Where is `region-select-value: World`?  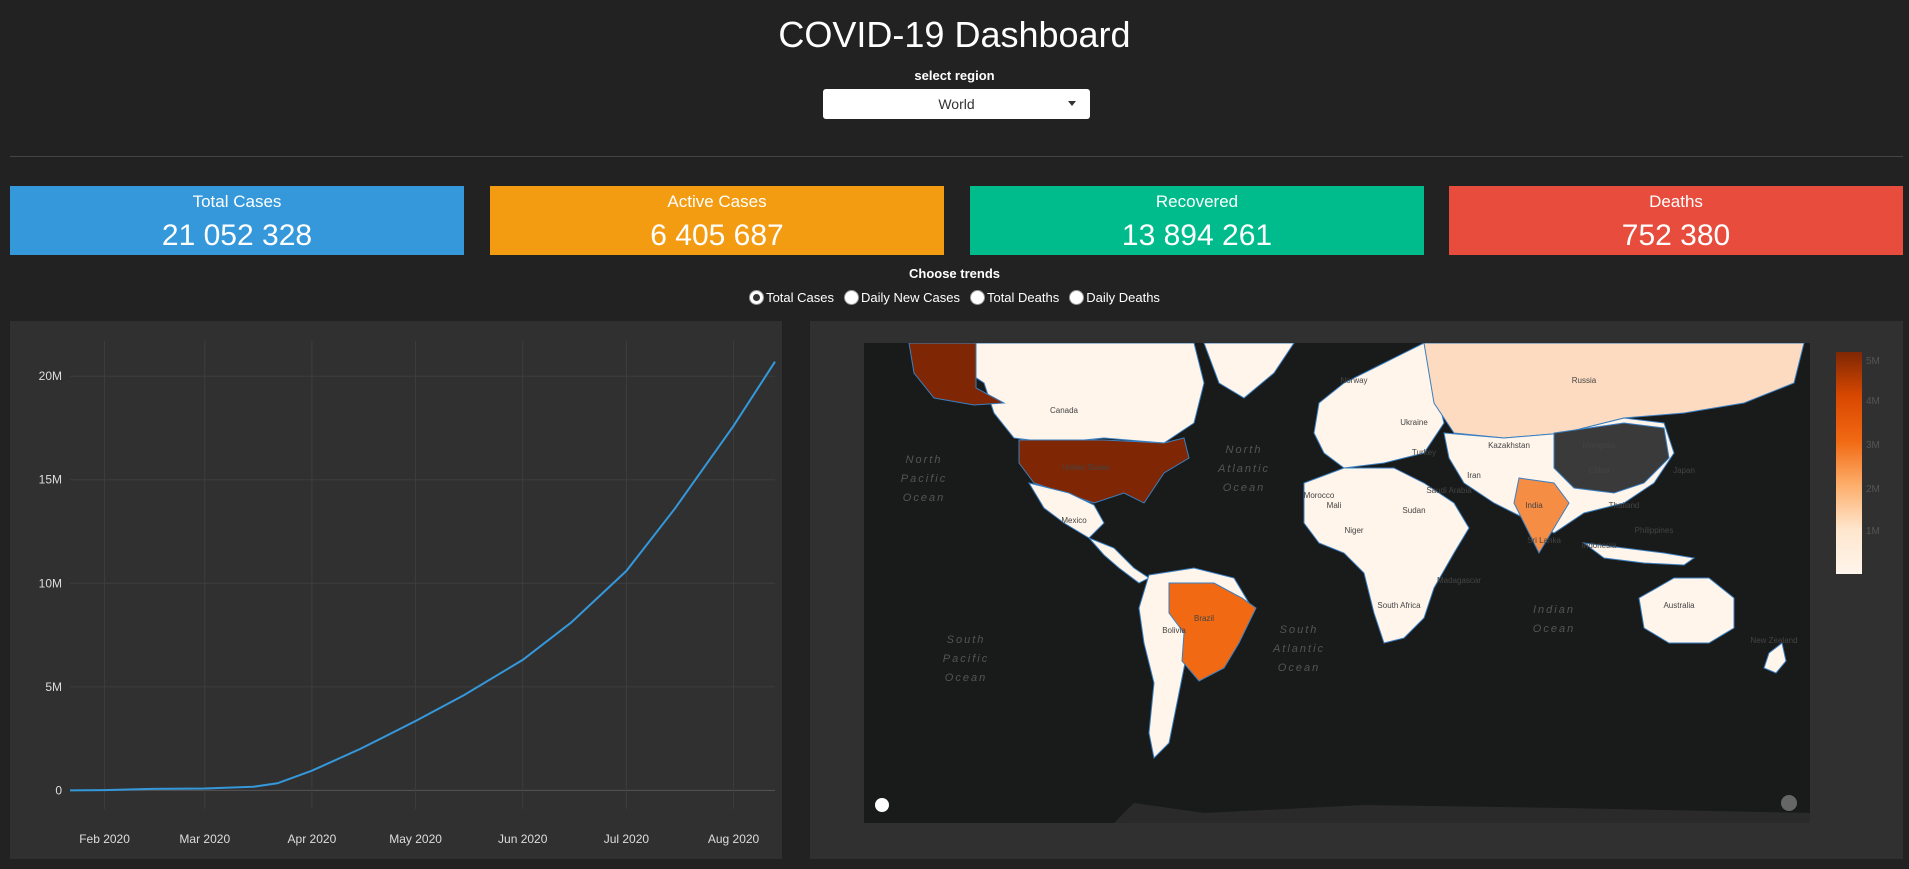 region-select-value: World is located at coordinates (956, 104).